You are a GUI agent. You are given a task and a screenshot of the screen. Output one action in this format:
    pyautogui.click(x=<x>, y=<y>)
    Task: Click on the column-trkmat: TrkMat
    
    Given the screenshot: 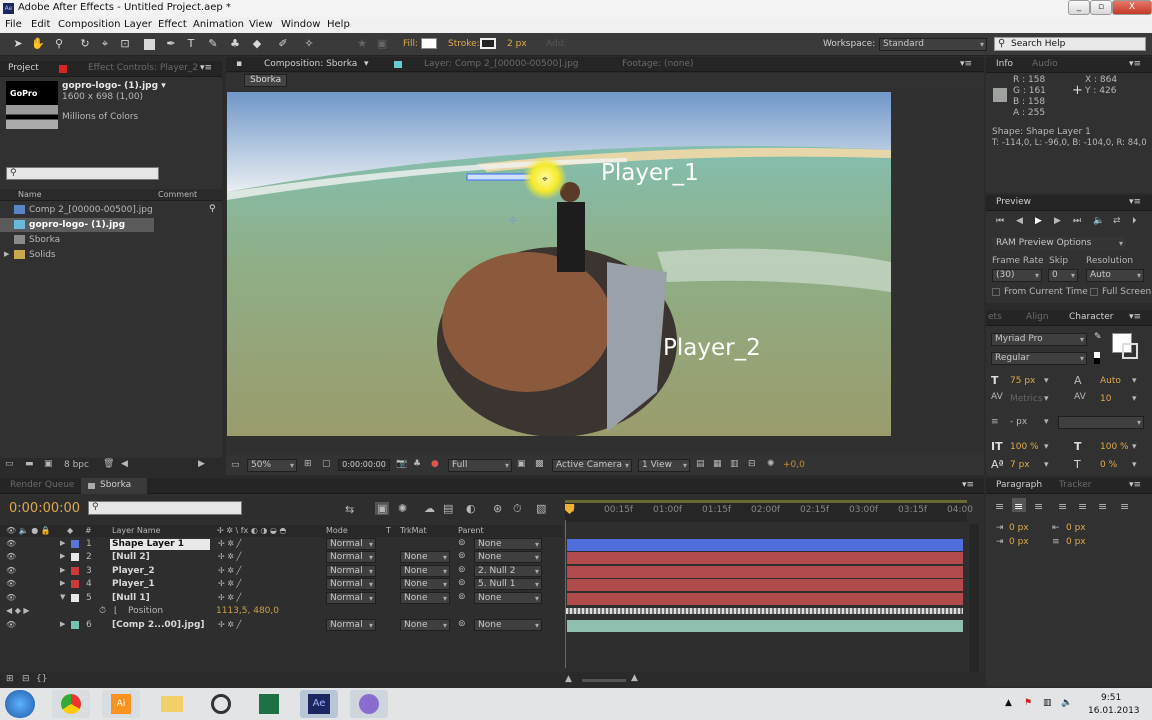 What is the action you would take?
    pyautogui.click(x=413, y=530)
    